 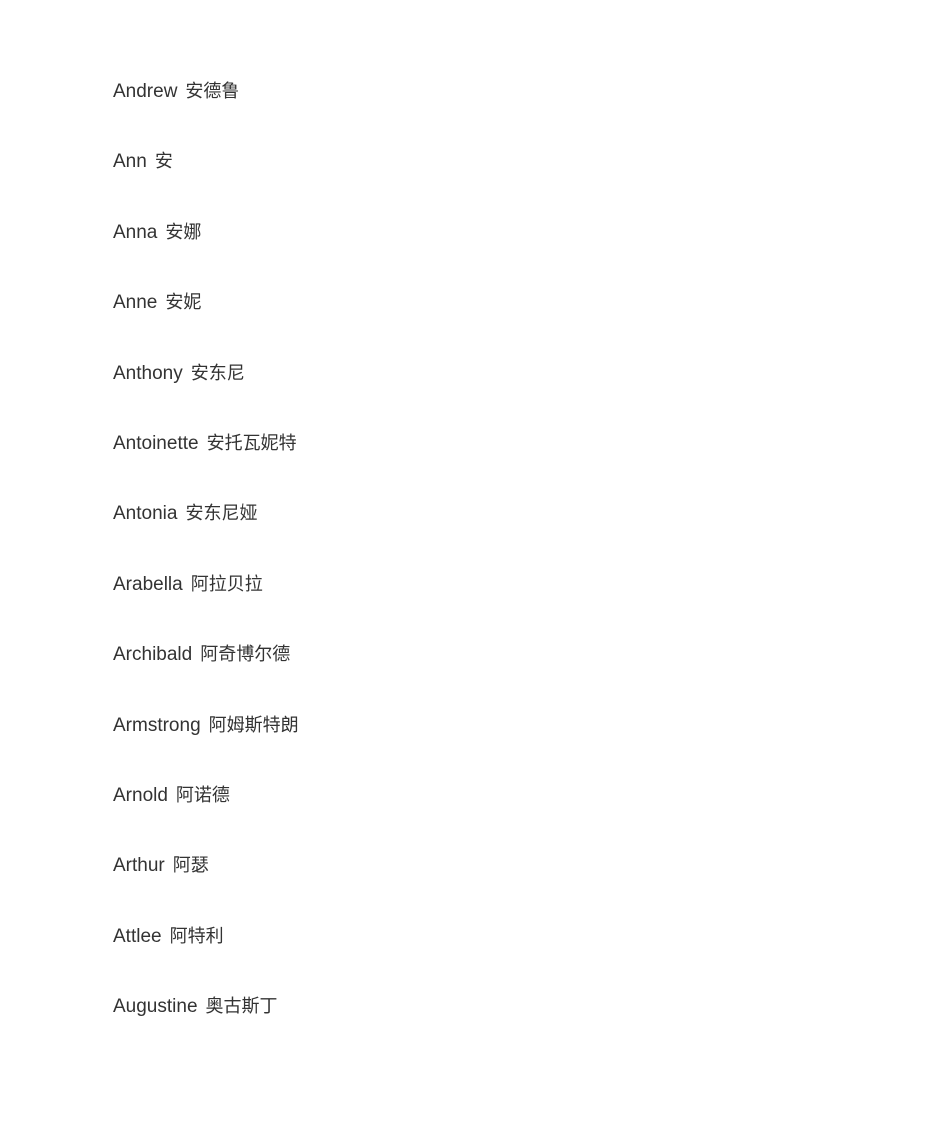 I want to click on list-item: Arthur 阿瑟, so click(x=206, y=888).